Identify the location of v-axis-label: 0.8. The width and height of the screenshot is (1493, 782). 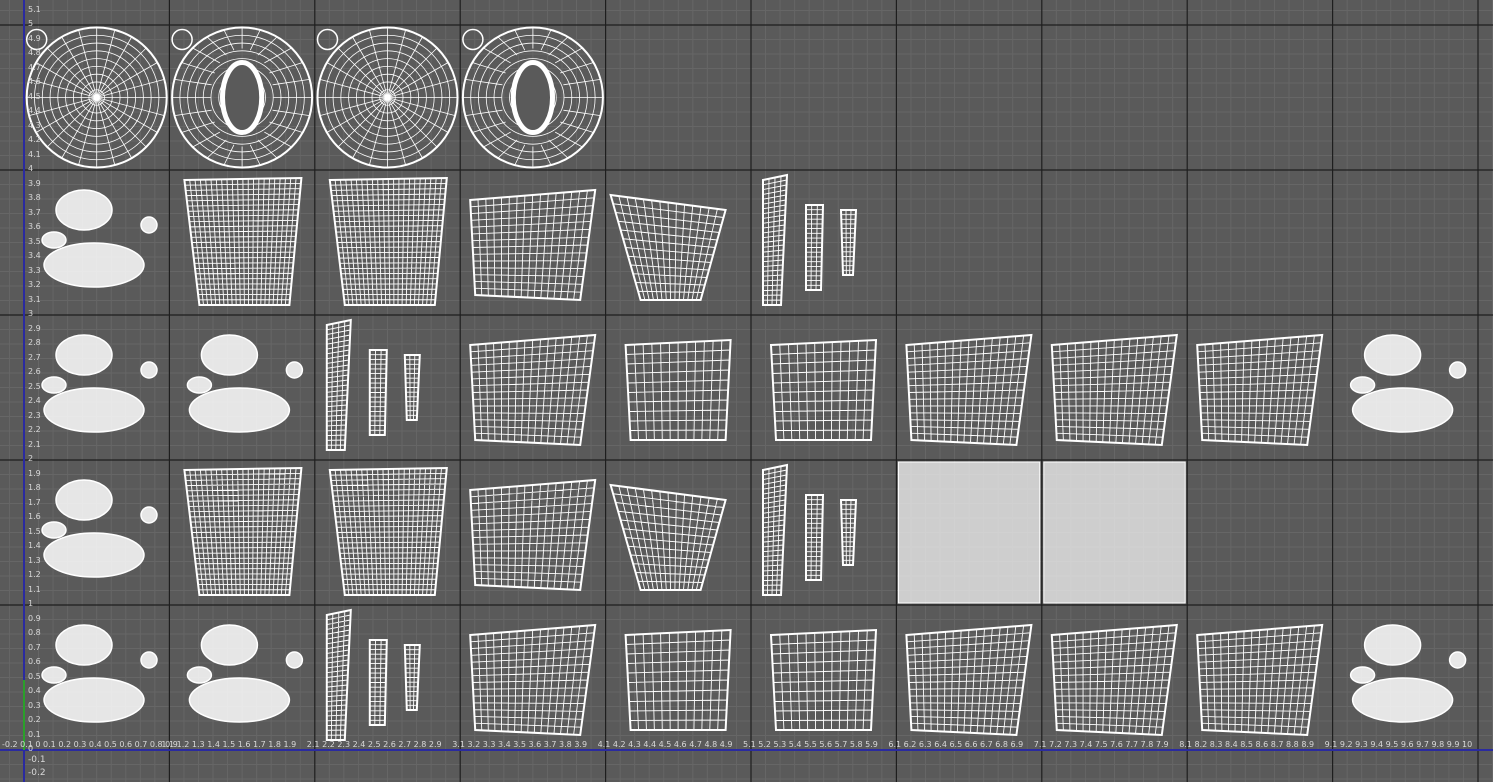
(34, 632).